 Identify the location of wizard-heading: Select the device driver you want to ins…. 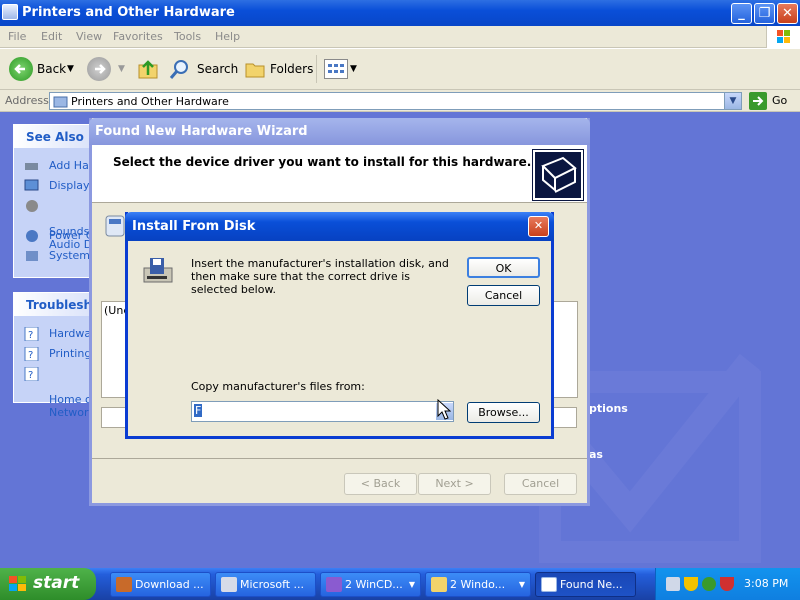
(322, 162).